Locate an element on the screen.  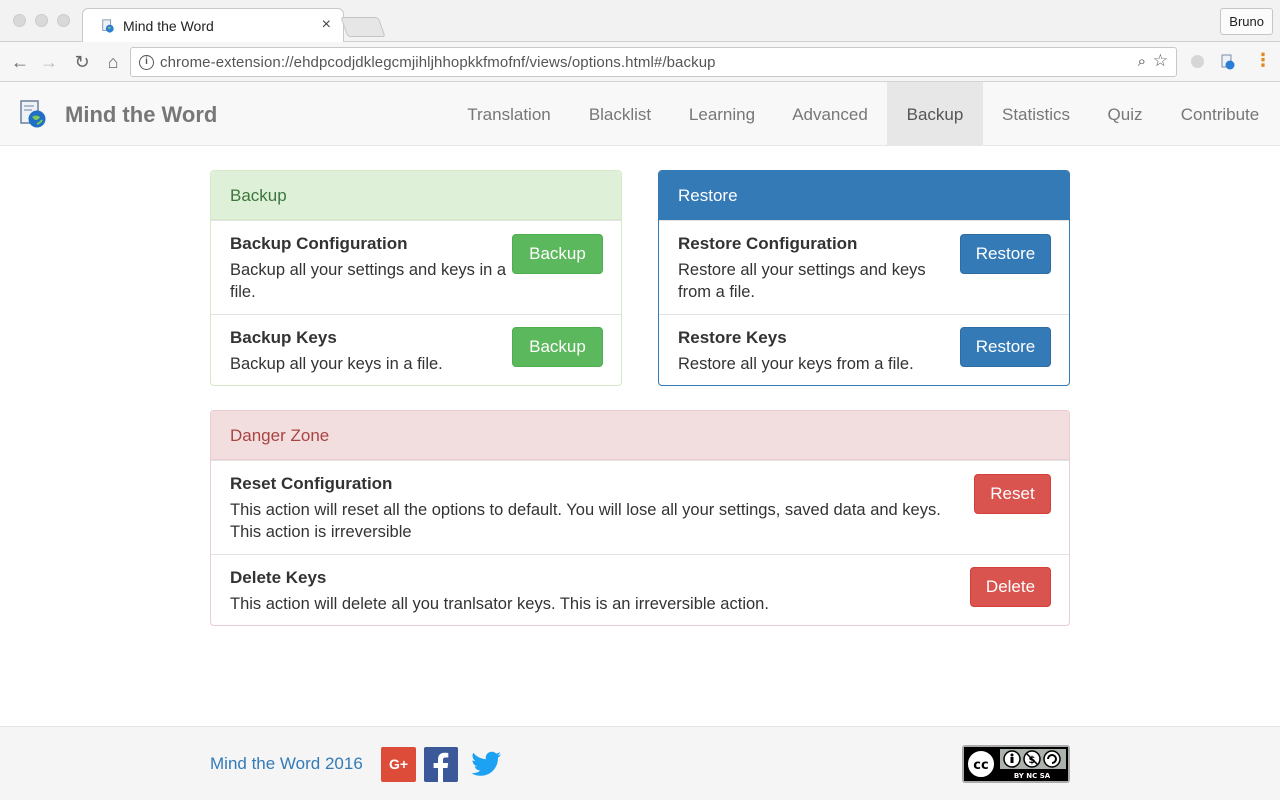
row-title: Delete Keys is located at coordinates (278, 577).